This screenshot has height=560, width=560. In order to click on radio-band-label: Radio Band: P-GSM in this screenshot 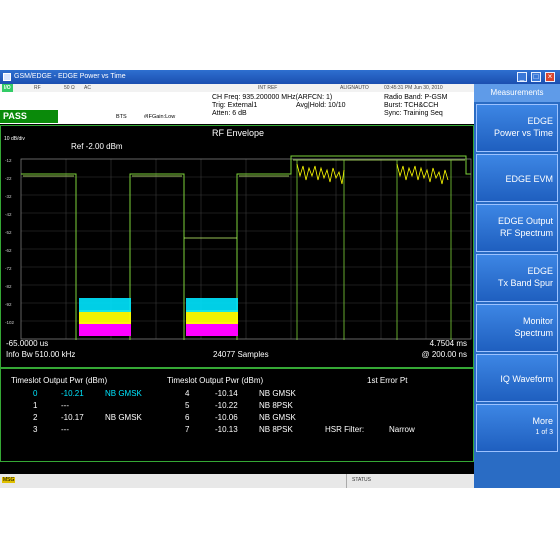, I will do `click(416, 97)`.